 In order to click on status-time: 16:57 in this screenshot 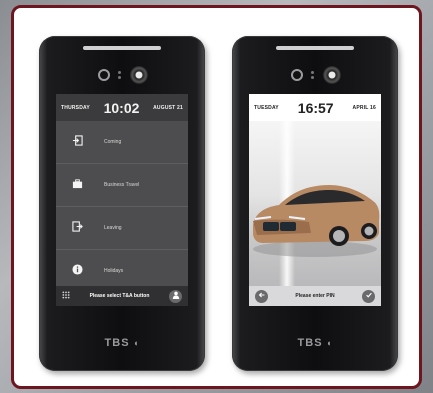, I will do `click(315, 107)`.